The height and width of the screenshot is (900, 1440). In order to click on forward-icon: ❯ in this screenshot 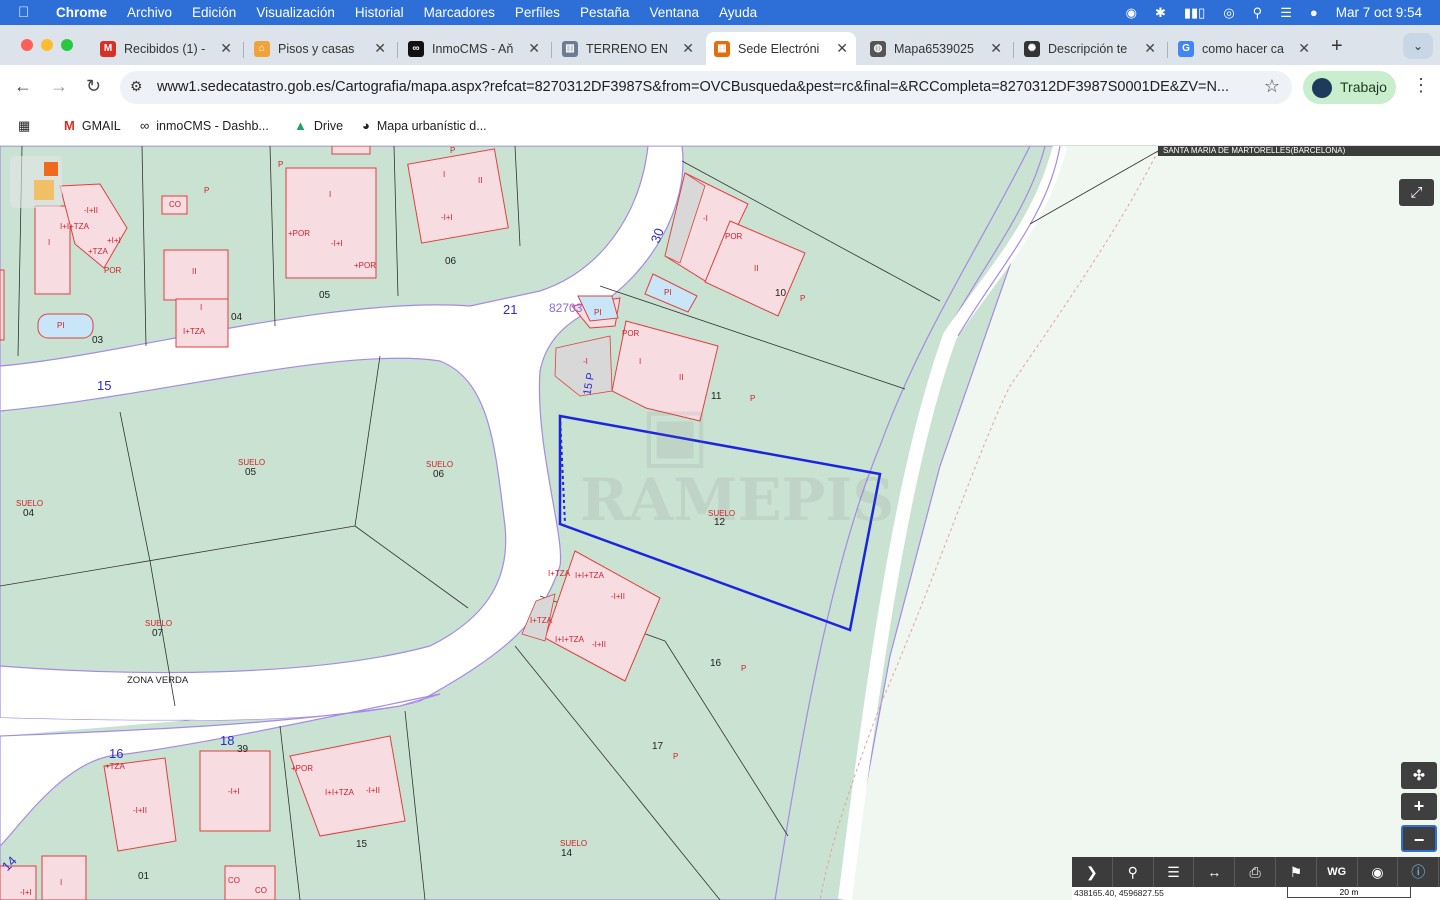, I will do `click(1092, 872)`.